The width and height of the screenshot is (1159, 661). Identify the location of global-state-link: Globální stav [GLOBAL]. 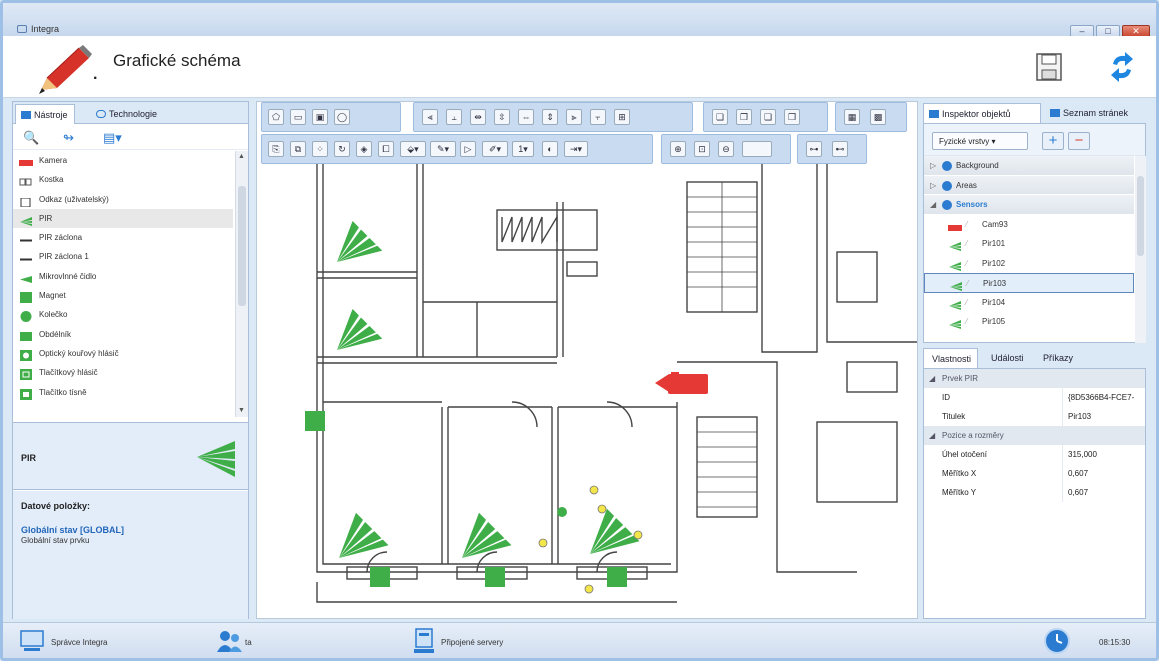
(72, 530).